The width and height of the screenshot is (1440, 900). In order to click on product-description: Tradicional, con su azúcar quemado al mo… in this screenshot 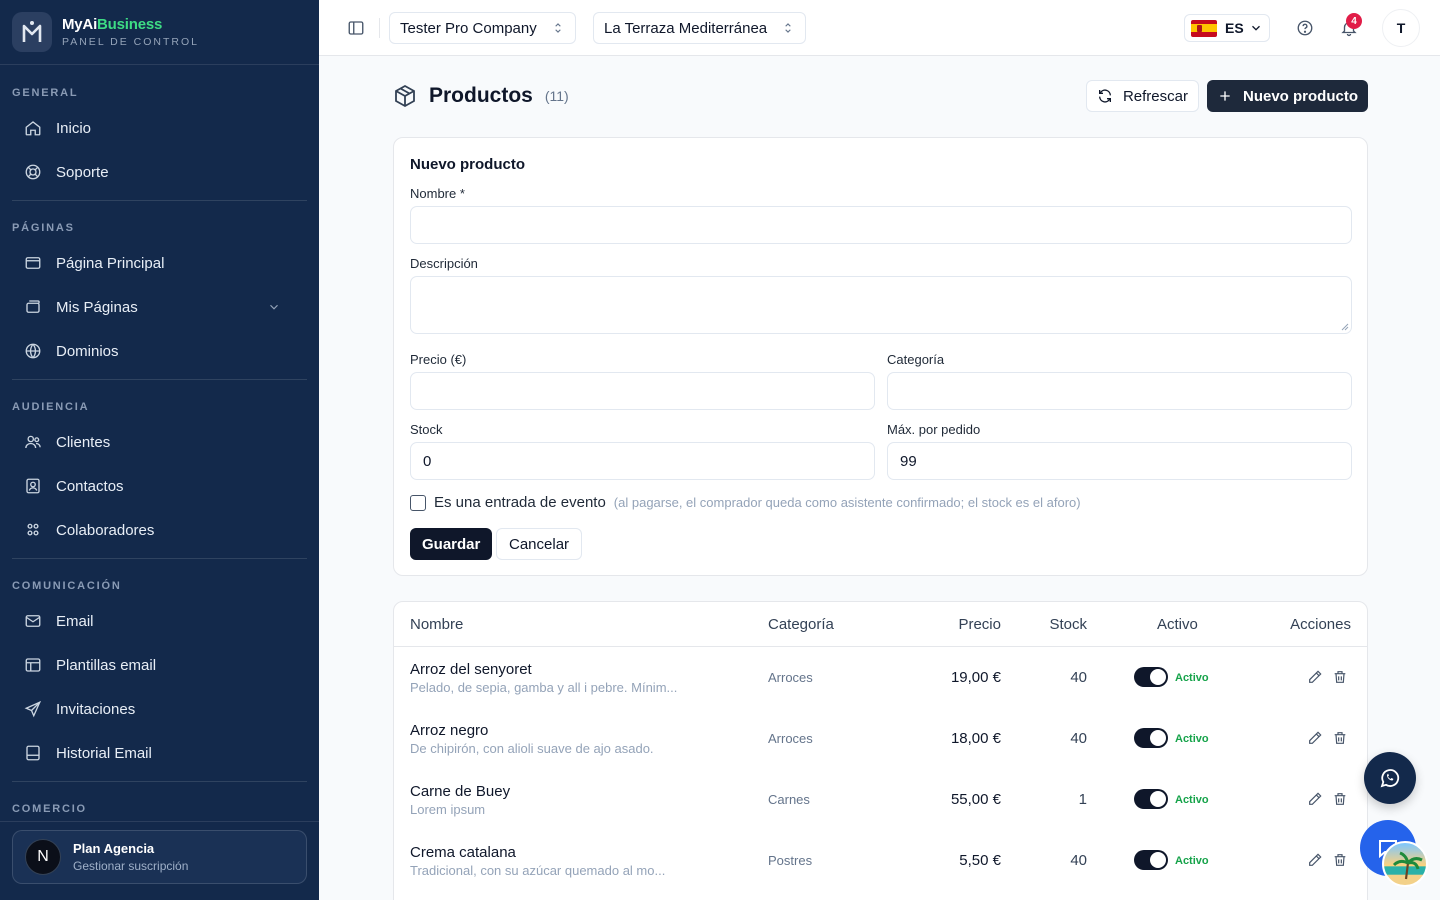, I will do `click(538, 870)`.